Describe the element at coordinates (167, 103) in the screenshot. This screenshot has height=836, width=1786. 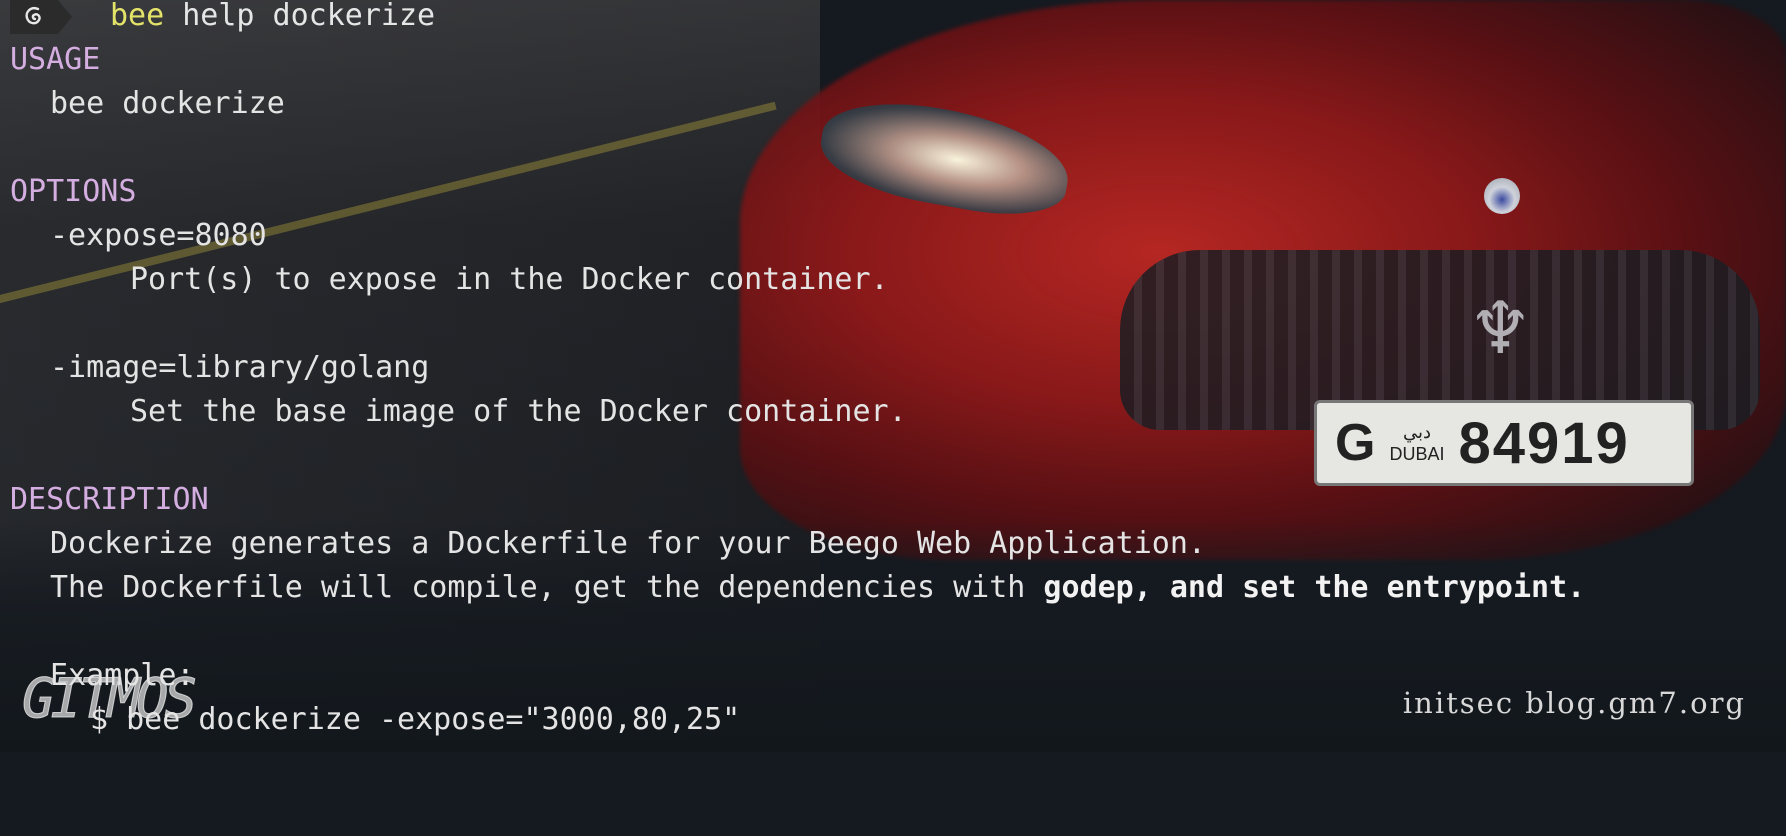
I see `usage-line: bee dockerize` at that location.